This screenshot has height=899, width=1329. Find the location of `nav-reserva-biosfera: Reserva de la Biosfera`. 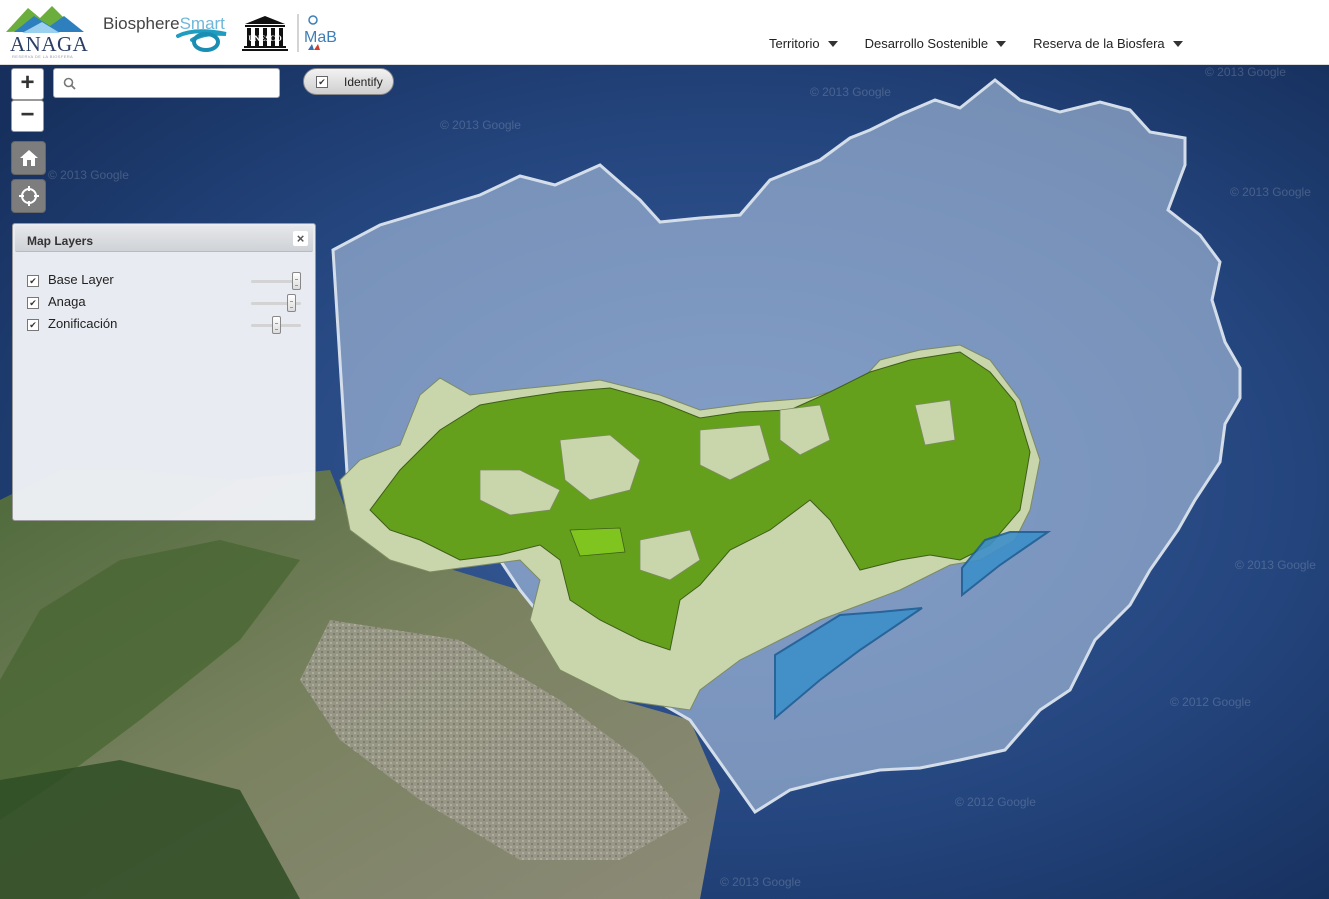

nav-reserva-biosfera: Reserva de la Biosfera is located at coordinates (1108, 43).